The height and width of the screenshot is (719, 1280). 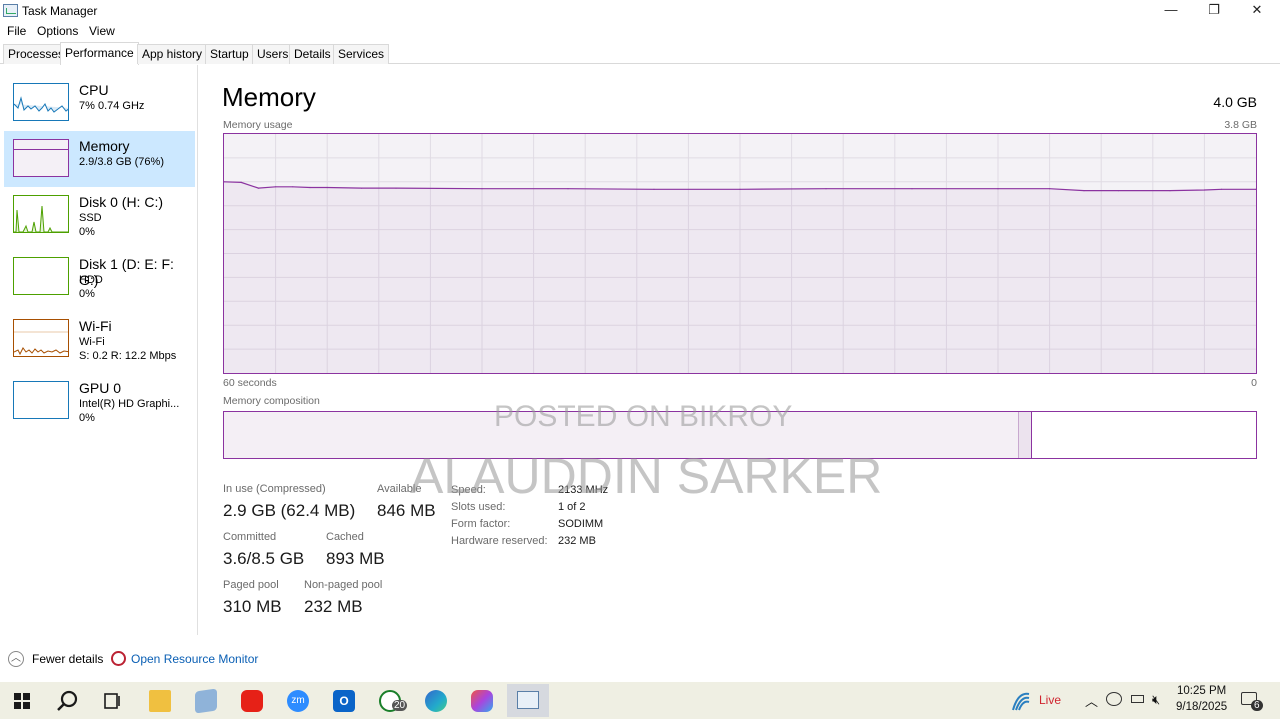 I want to click on tab-users: Users, so click(x=273, y=54).